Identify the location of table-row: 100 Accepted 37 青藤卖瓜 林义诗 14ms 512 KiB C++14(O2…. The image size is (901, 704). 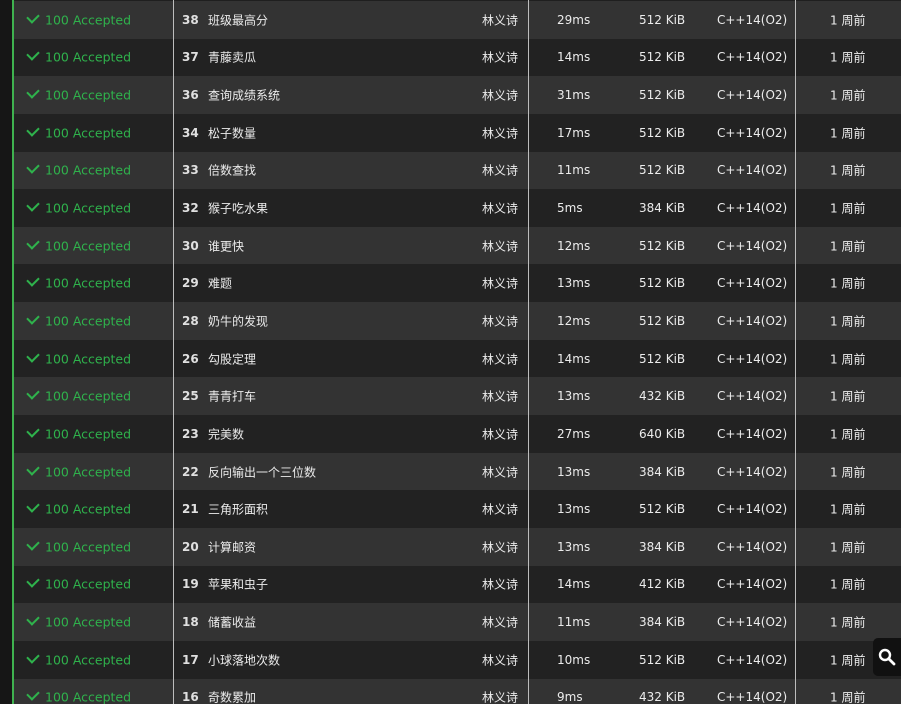
(457, 57).